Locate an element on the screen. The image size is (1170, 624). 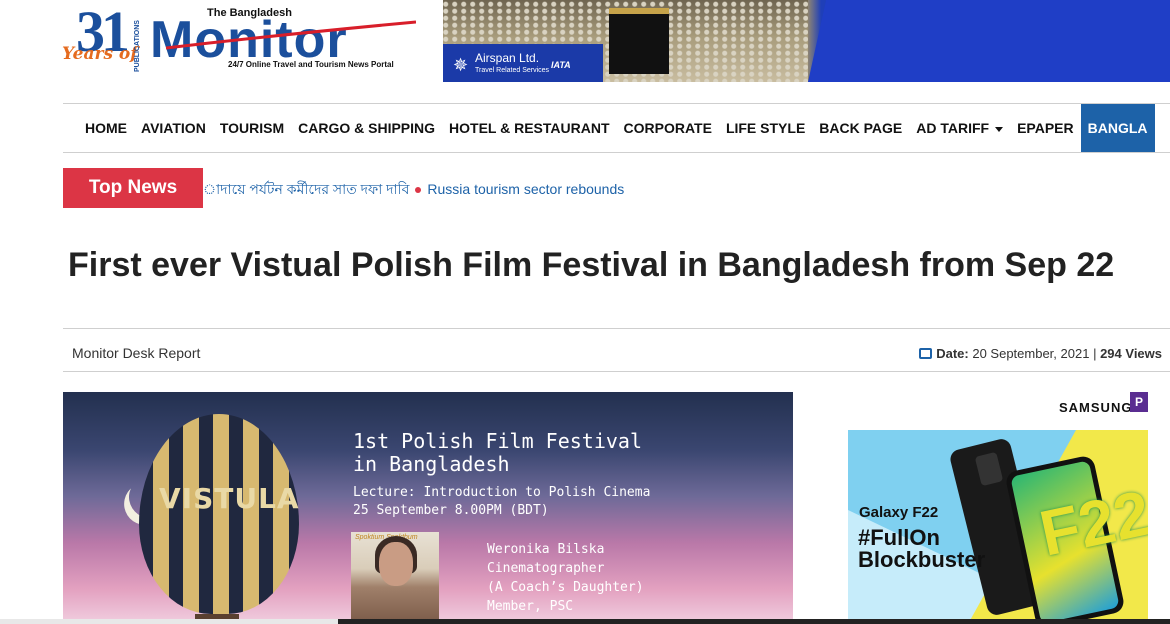
nav-item-back-page: BACK PAGE is located at coordinates (860, 128).